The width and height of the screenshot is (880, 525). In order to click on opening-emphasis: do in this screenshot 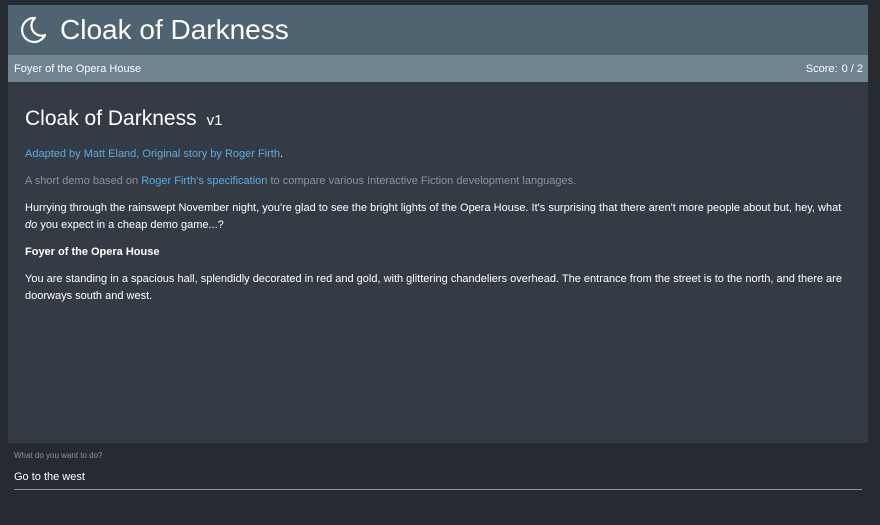, I will do `click(31, 225)`.